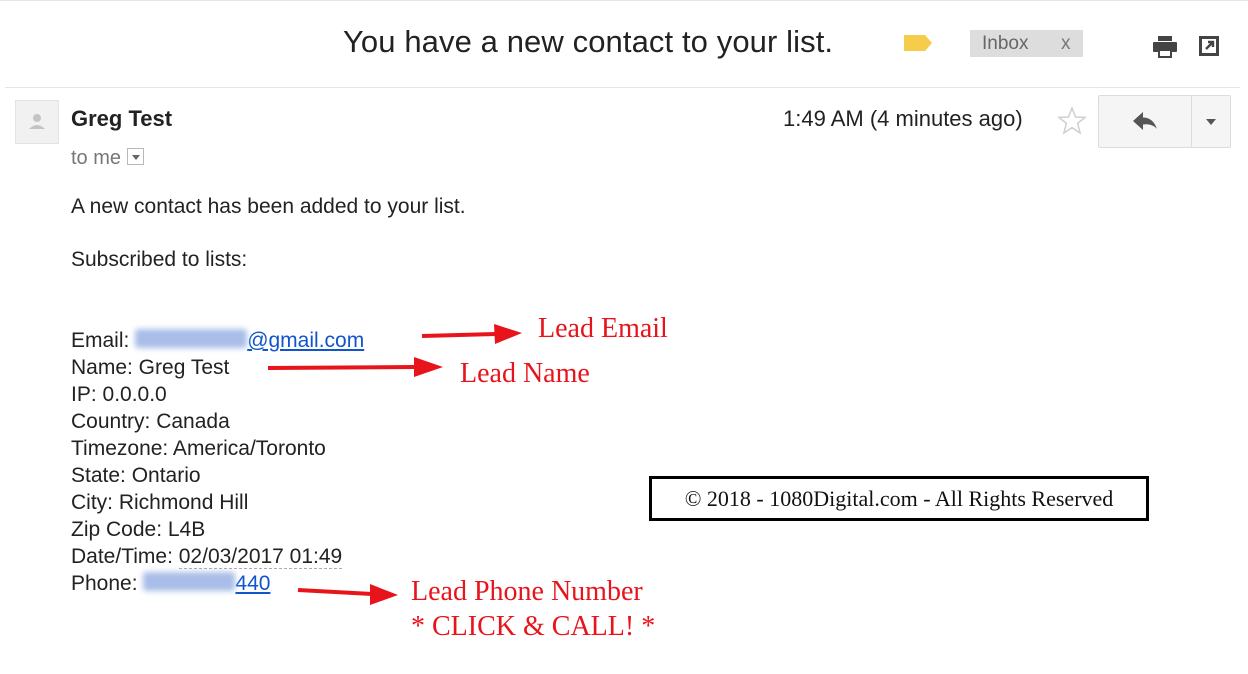 The image size is (1248, 674). Describe the element at coordinates (525, 373) in the screenshot. I see `lead-name-annotation: Lead Name` at that location.